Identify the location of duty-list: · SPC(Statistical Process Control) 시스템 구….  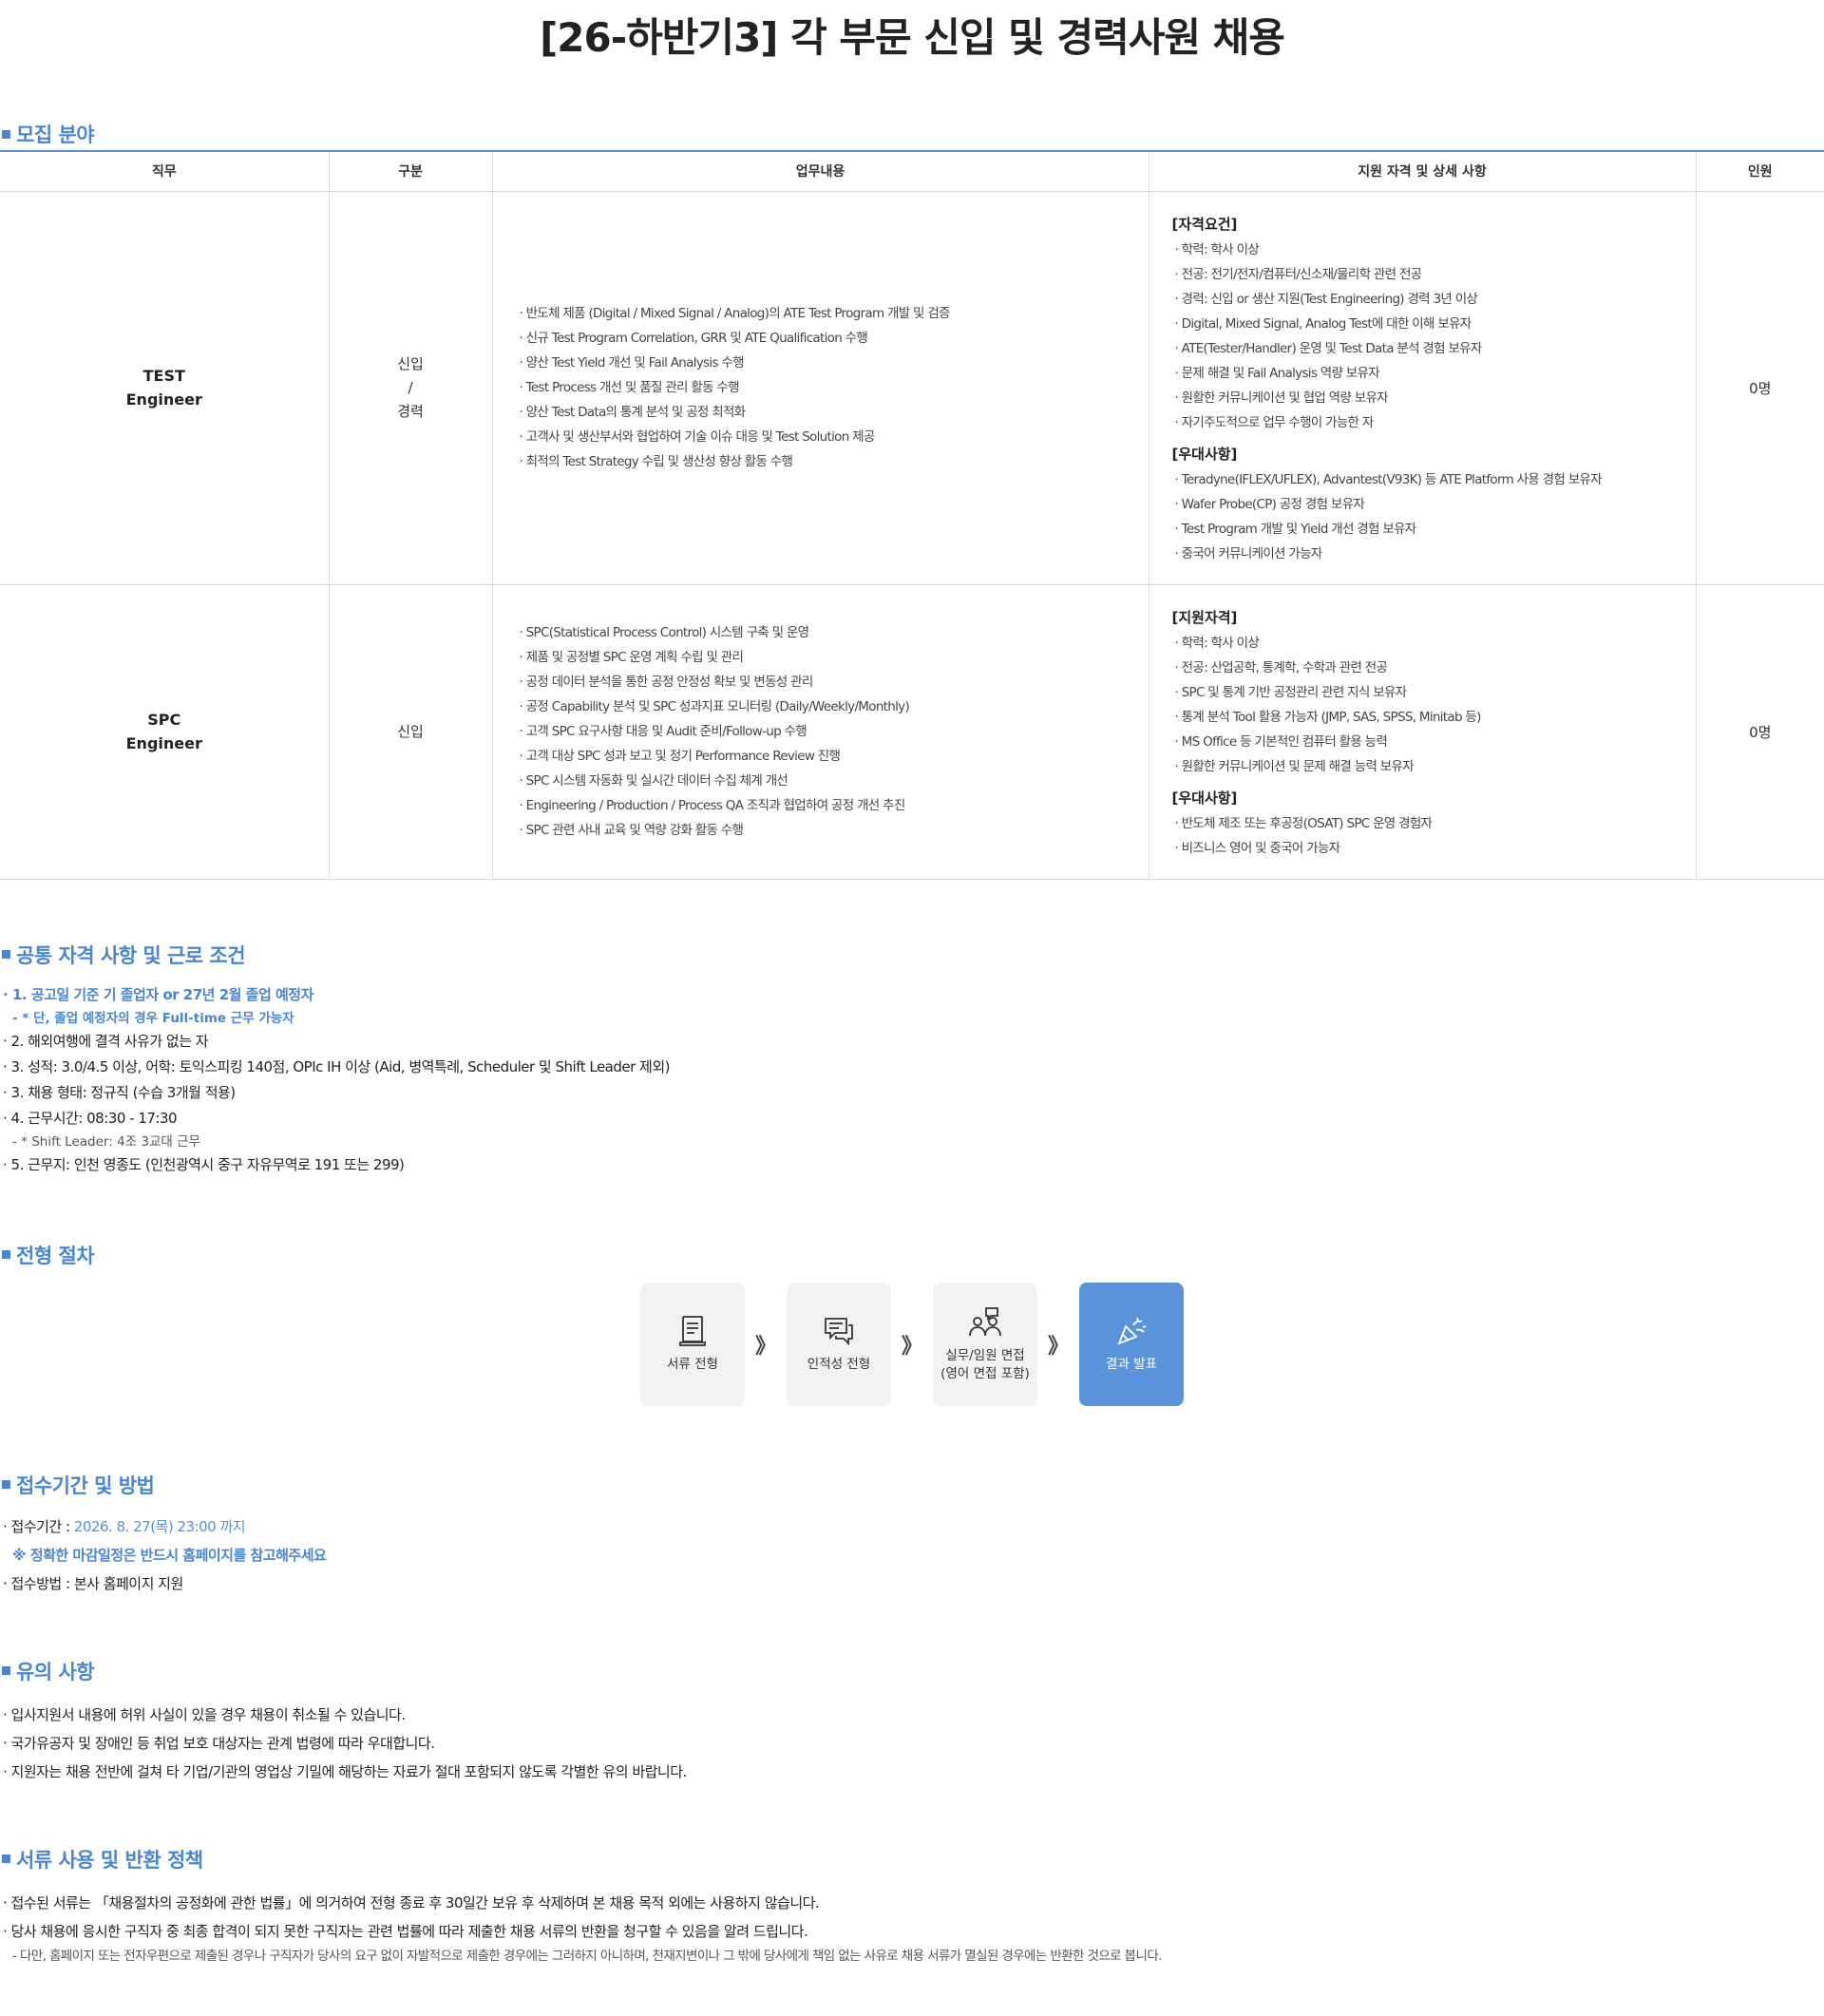
(834, 731).